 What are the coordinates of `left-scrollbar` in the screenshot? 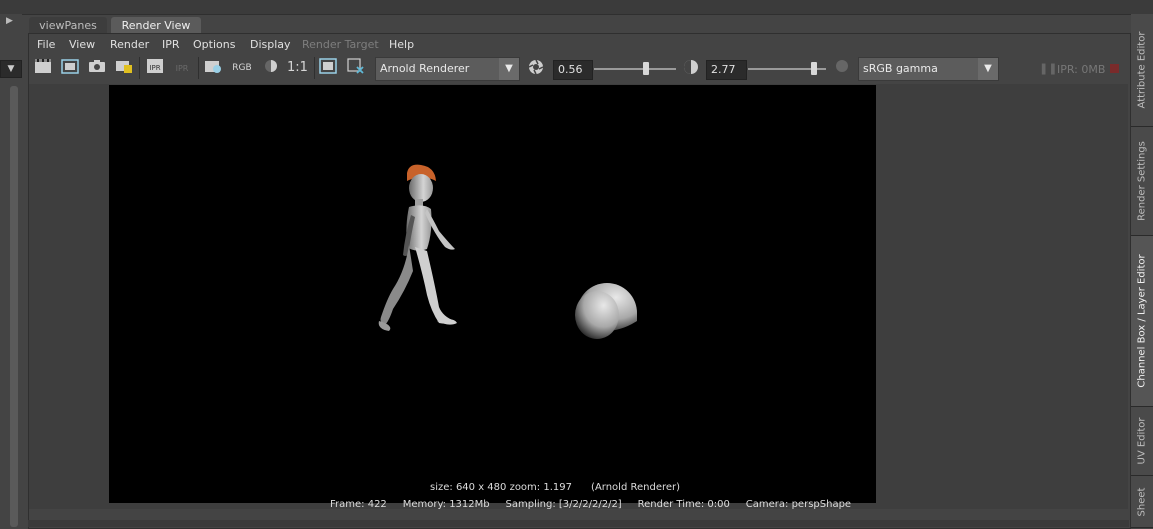 It's located at (14, 306).